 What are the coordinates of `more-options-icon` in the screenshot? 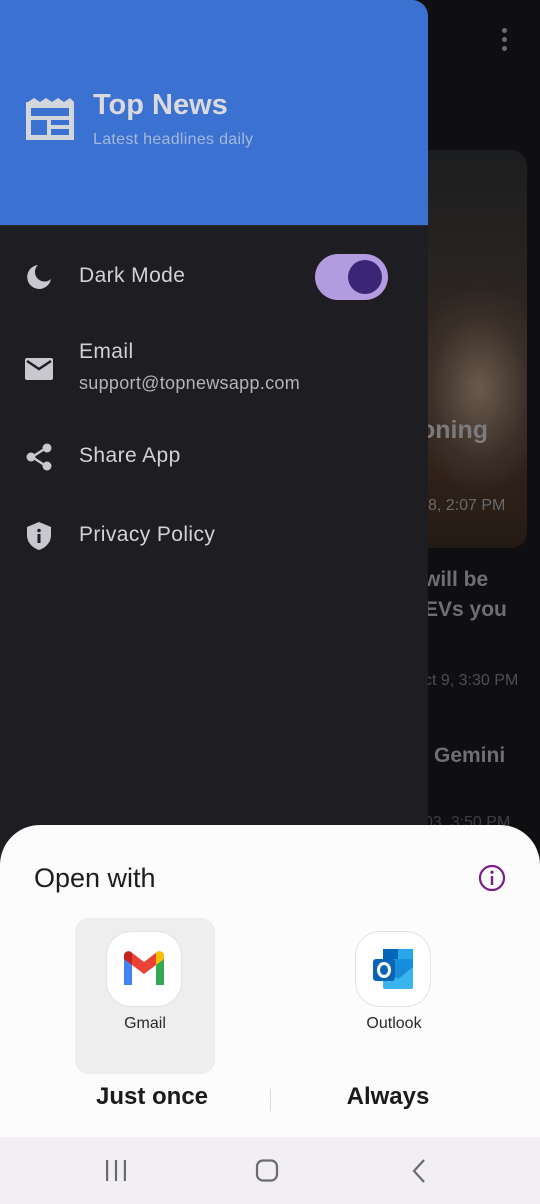 It's located at (506, 41).